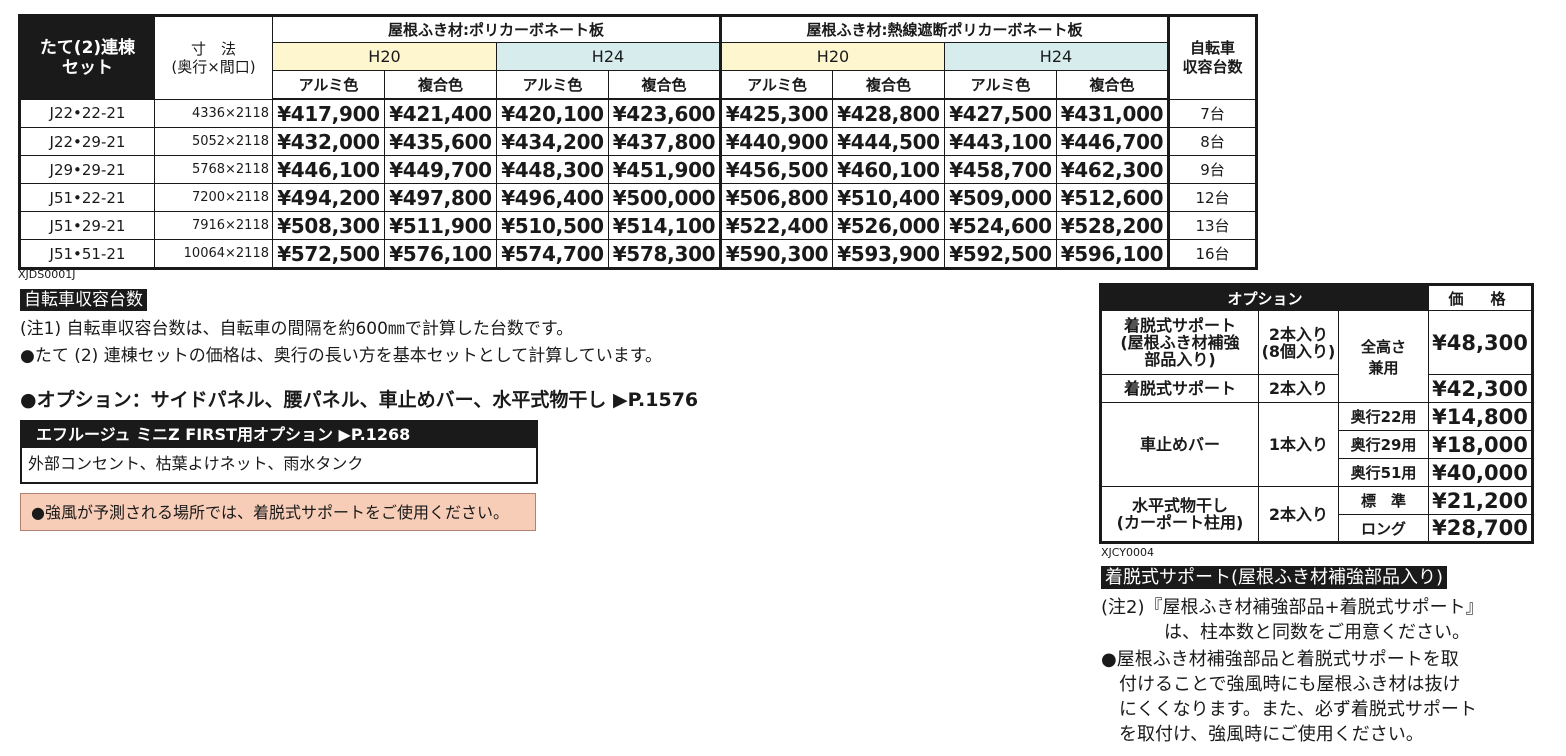 The height and width of the screenshot is (756, 1566). What do you see at coordinates (1112, 113) in the screenshot?
I see `price-cell: ¥431,000` at bounding box center [1112, 113].